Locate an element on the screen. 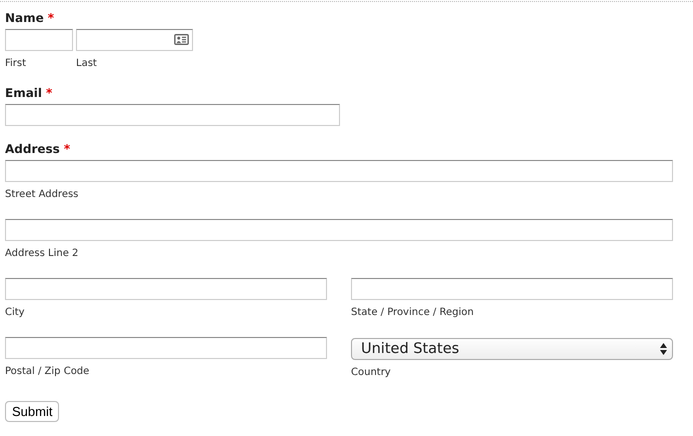 The image size is (693, 436). field-caption: State / Province / Region is located at coordinates (413, 312).